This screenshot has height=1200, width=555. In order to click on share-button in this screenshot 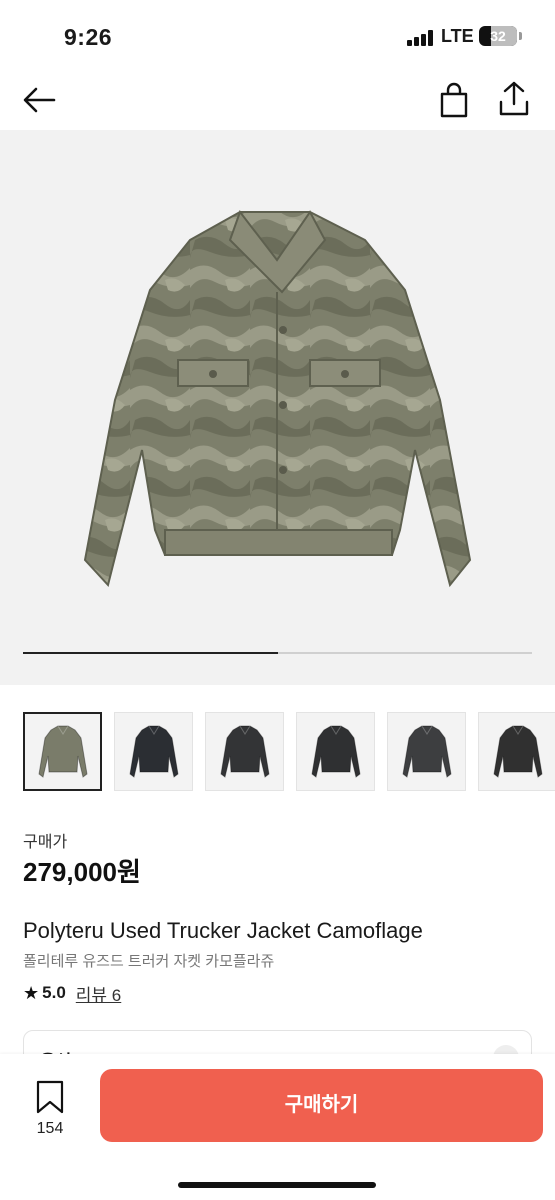, I will do `click(514, 98)`.